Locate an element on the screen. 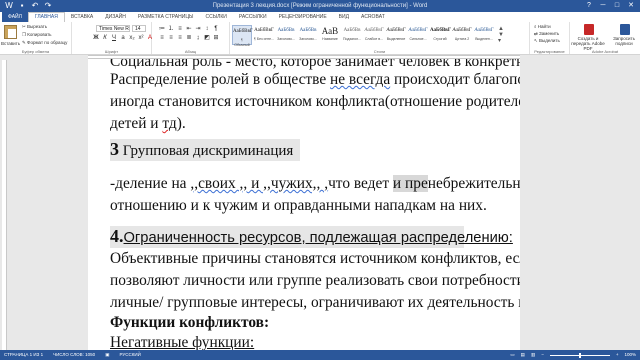 The image size is (640, 360). spelling-flag: тд is located at coordinates (169, 123).